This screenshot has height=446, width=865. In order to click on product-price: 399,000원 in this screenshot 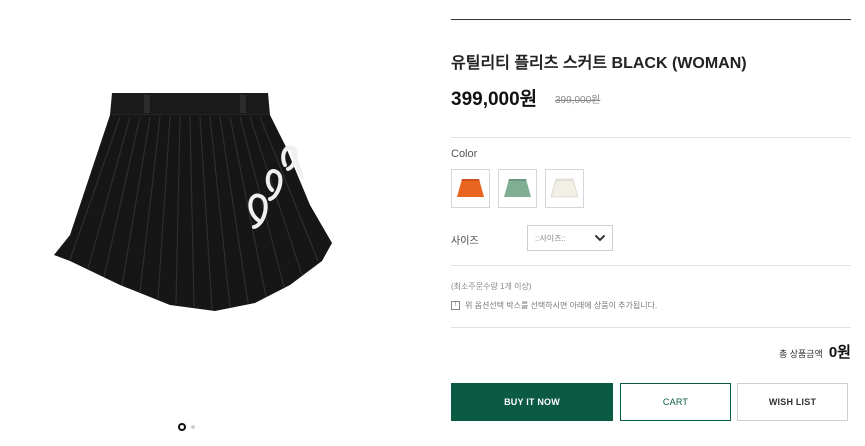, I will do `click(494, 99)`.